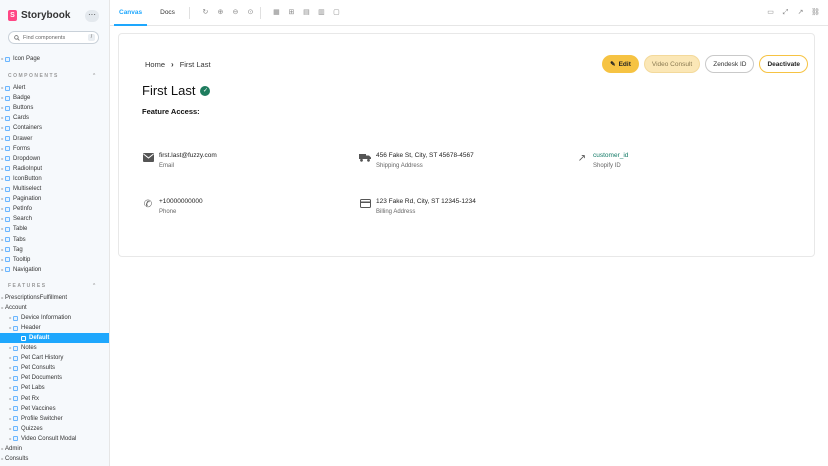 Image resolution: width=828 pixels, height=466 pixels. I want to click on sidebar-item-component: ▸ IconButton, so click(54, 179).